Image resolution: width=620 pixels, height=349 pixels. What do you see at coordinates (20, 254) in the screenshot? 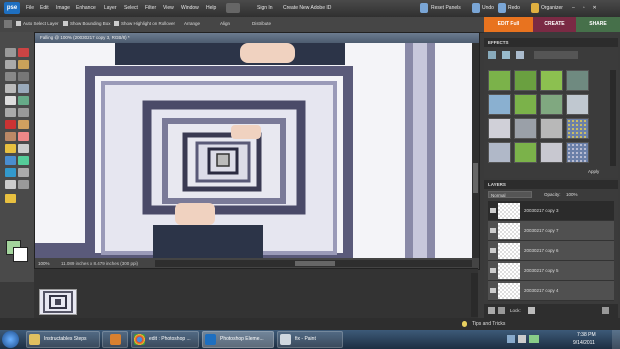
I see `background-color-swatch` at bounding box center [20, 254].